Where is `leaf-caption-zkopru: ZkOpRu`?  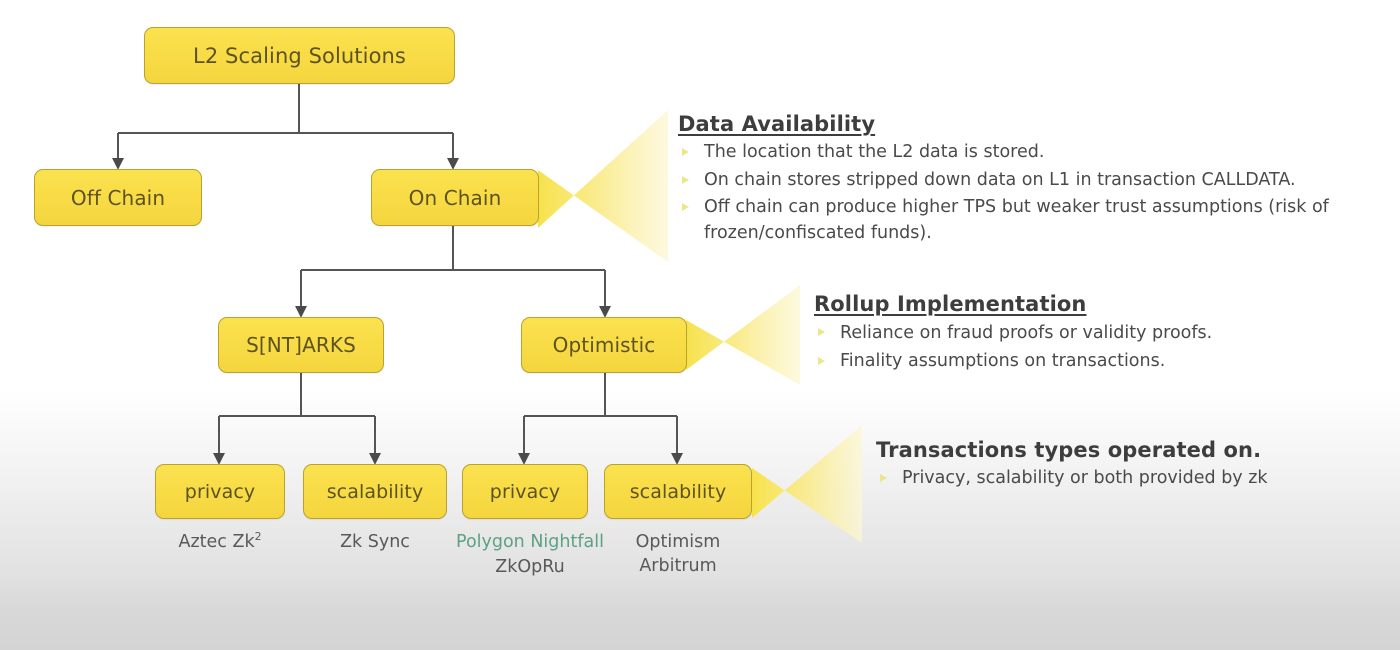 leaf-caption-zkopru: ZkOpRu is located at coordinates (530, 567).